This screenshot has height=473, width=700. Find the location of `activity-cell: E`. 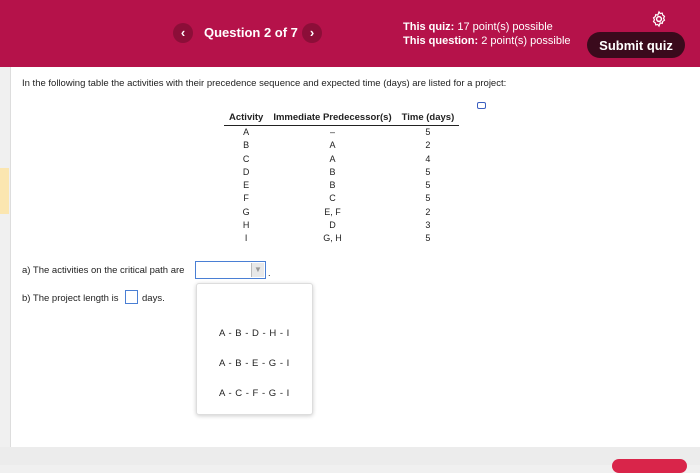

activity-cell: E is located at coordinates (246, 185).